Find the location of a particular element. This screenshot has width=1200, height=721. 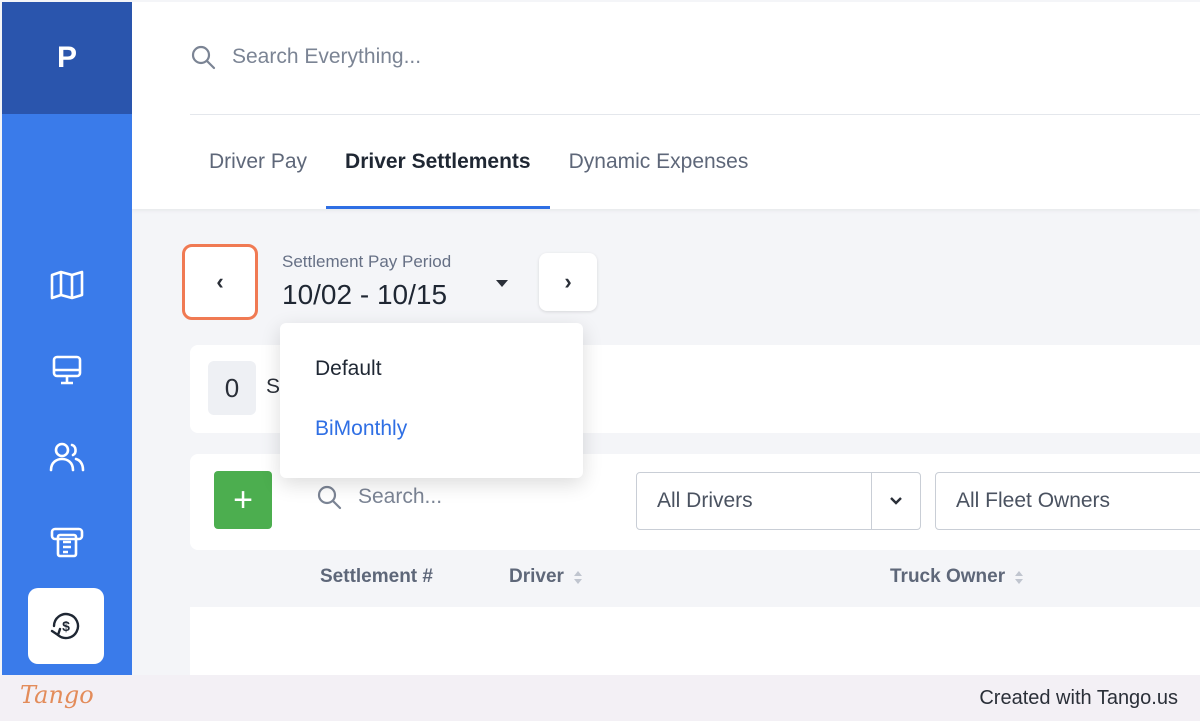

header-divider is located at coordinates (695, 114).